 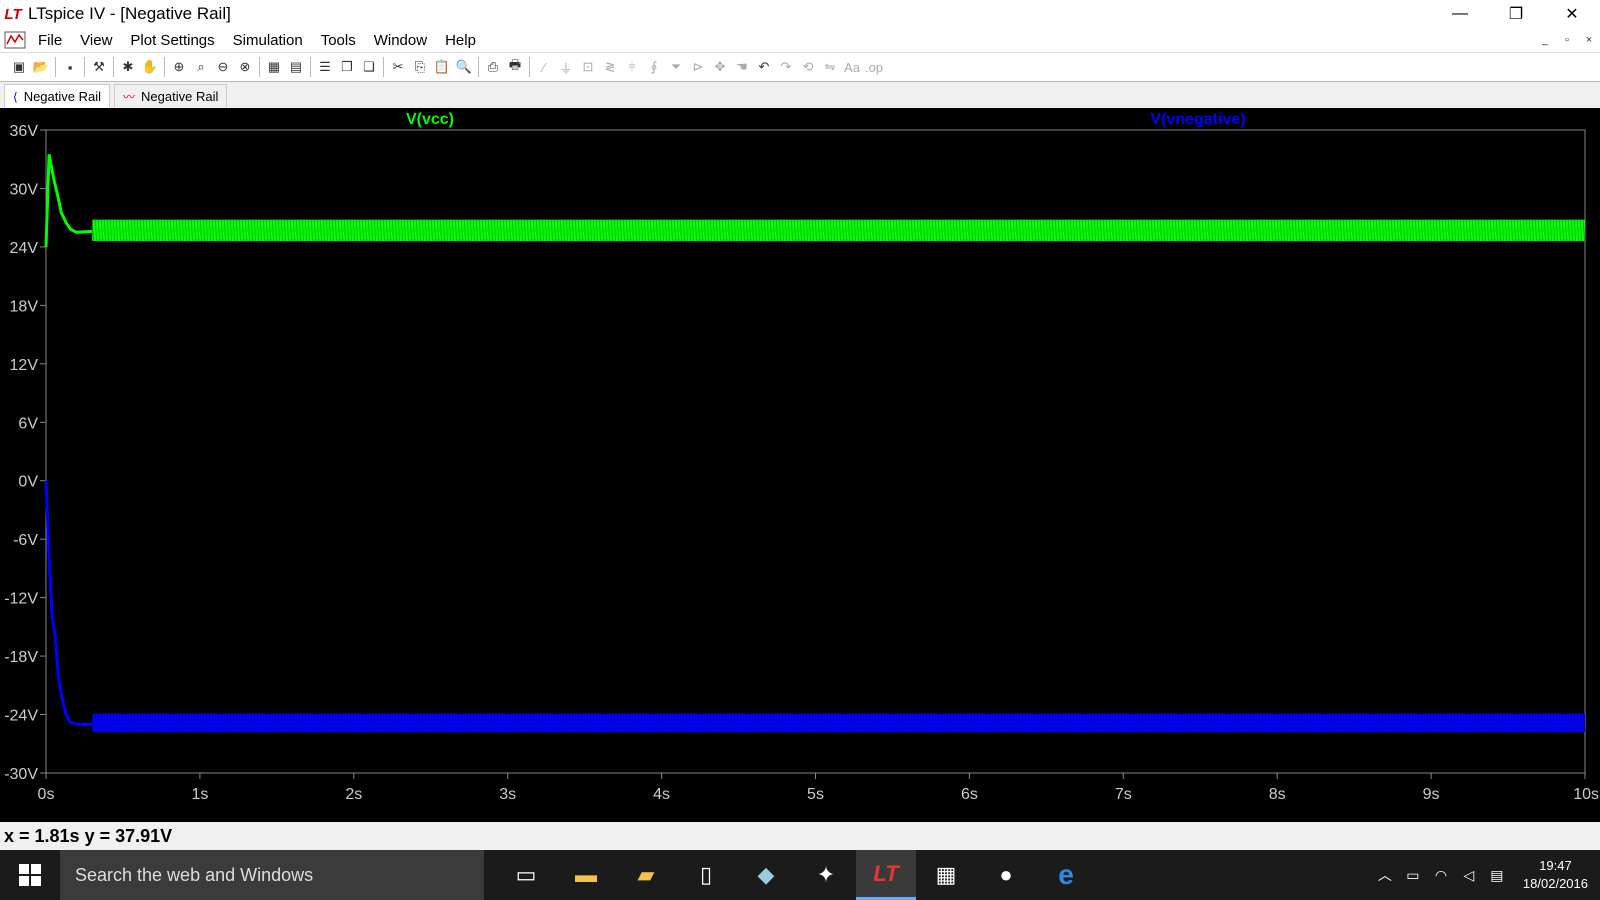 I want to click on window-title: LTspice IV - [Negative Rail], so click(x=129, y=13).